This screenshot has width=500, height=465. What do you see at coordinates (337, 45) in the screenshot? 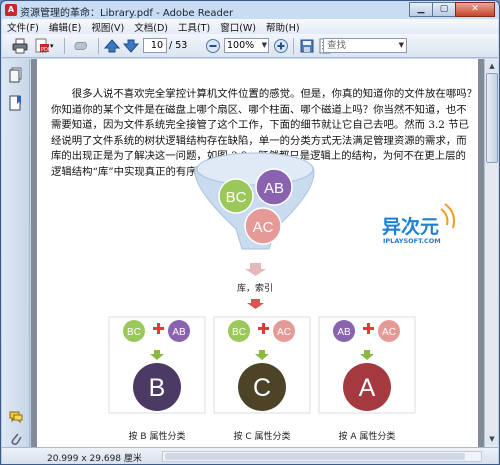
I see `search-placeholder: 查找` at bounding box center [337, 45].